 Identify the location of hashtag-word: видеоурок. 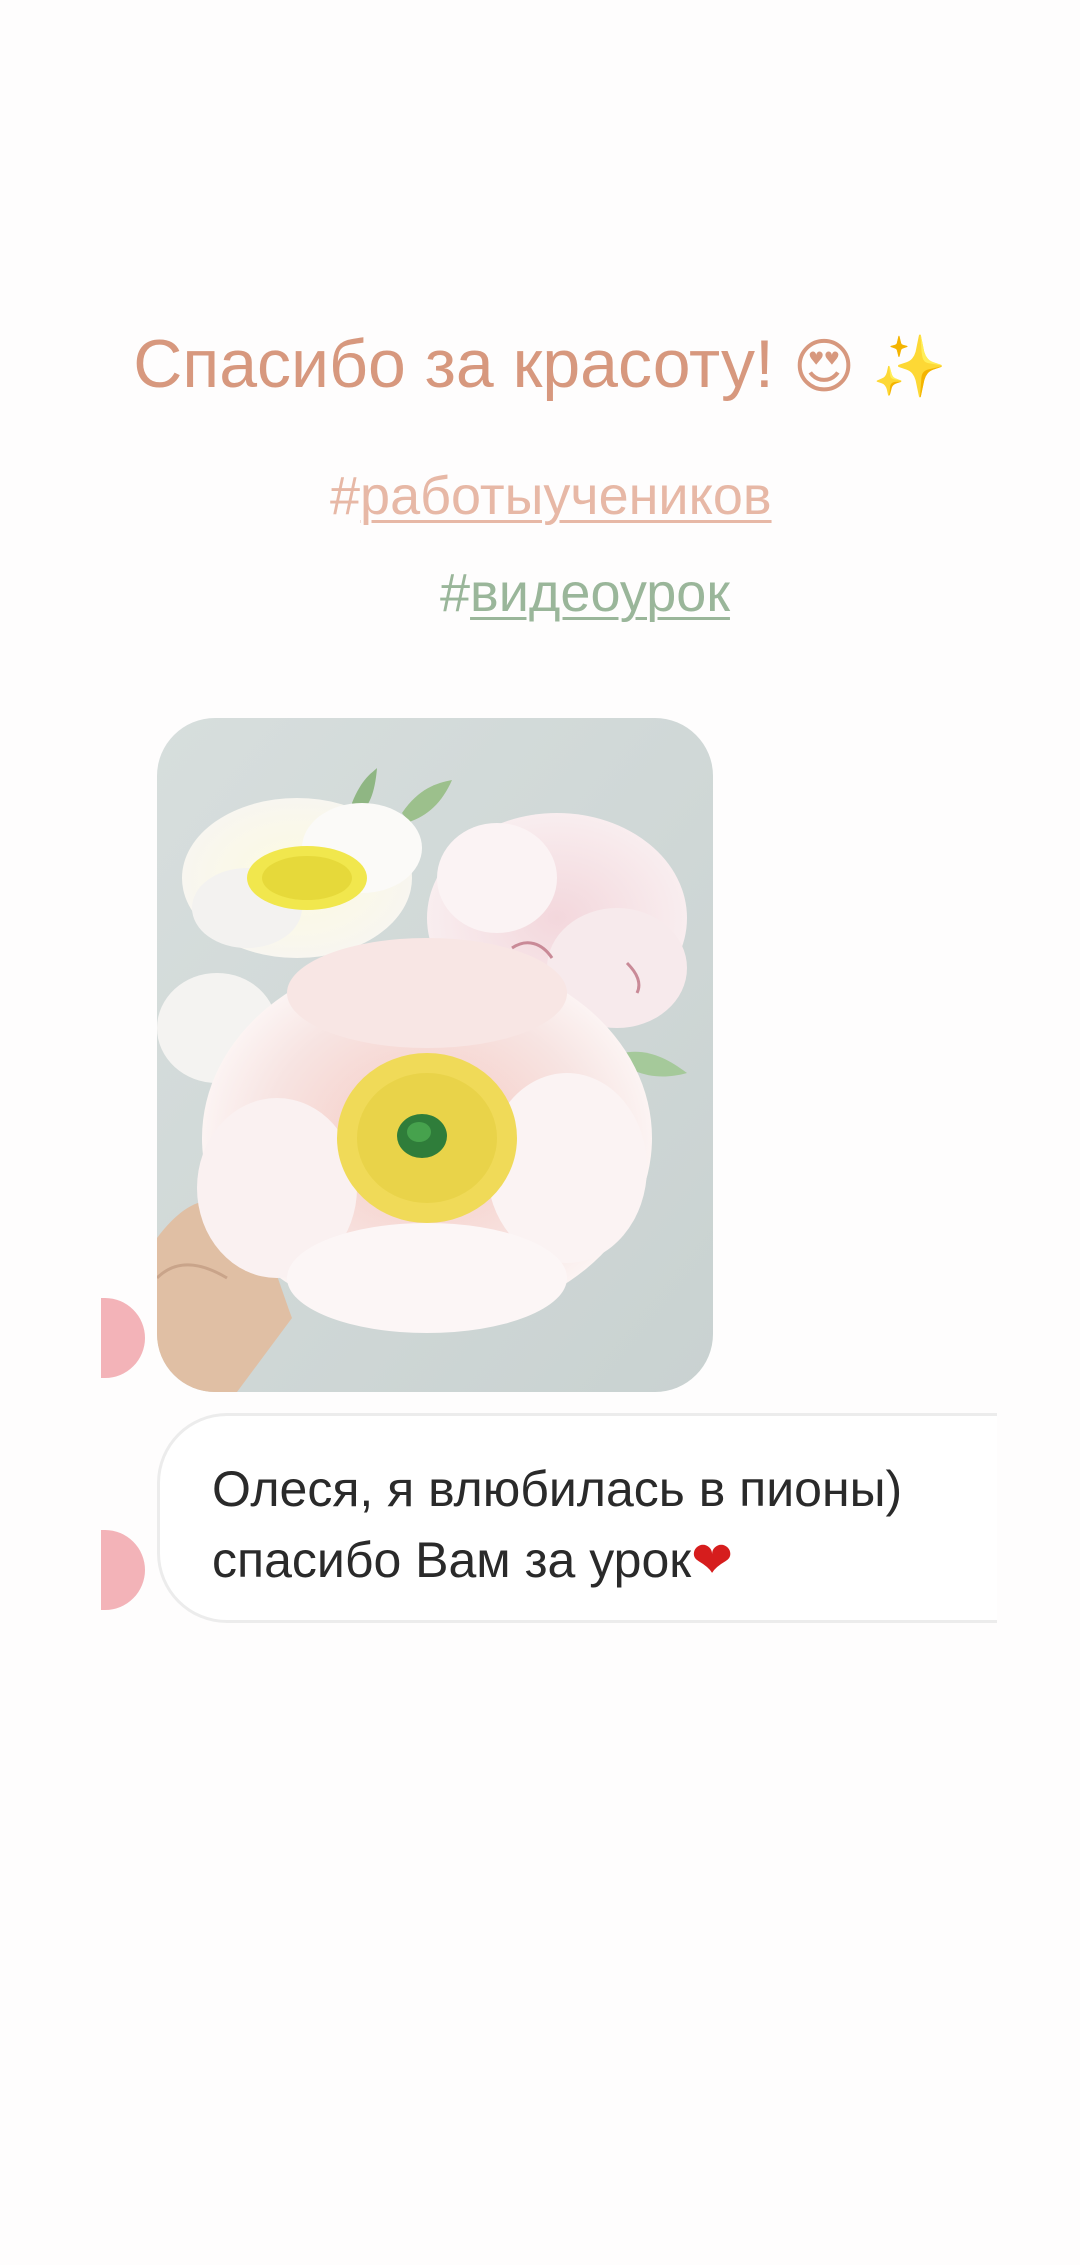
(600, 593).